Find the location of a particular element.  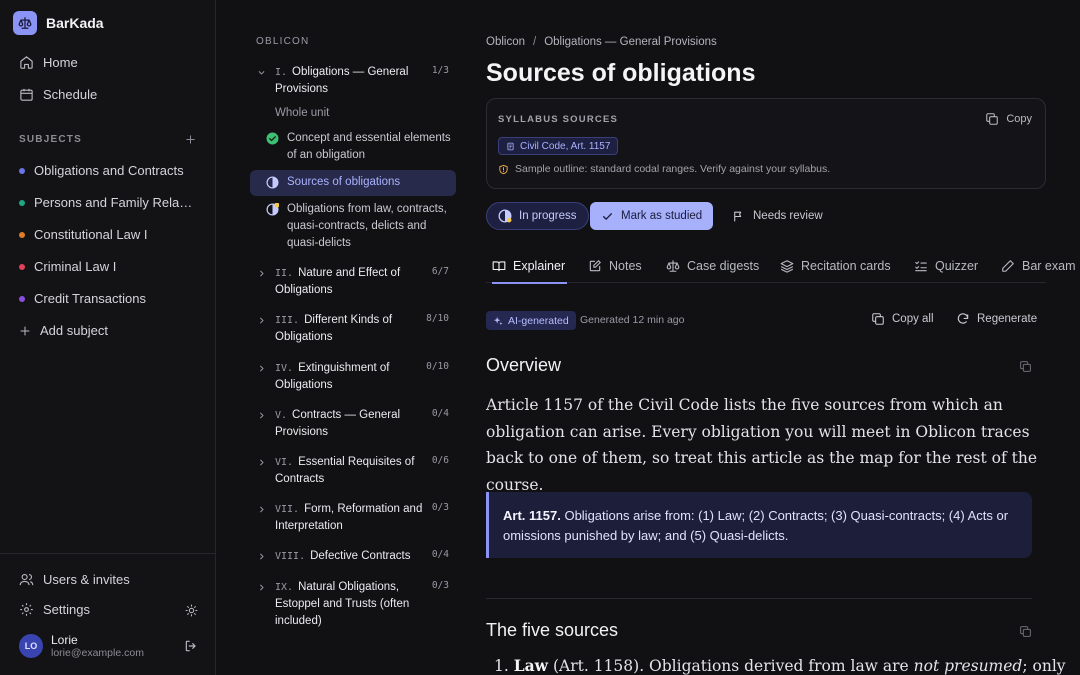

tab-case-digests: Case digests is located at coordinates (712, 266).